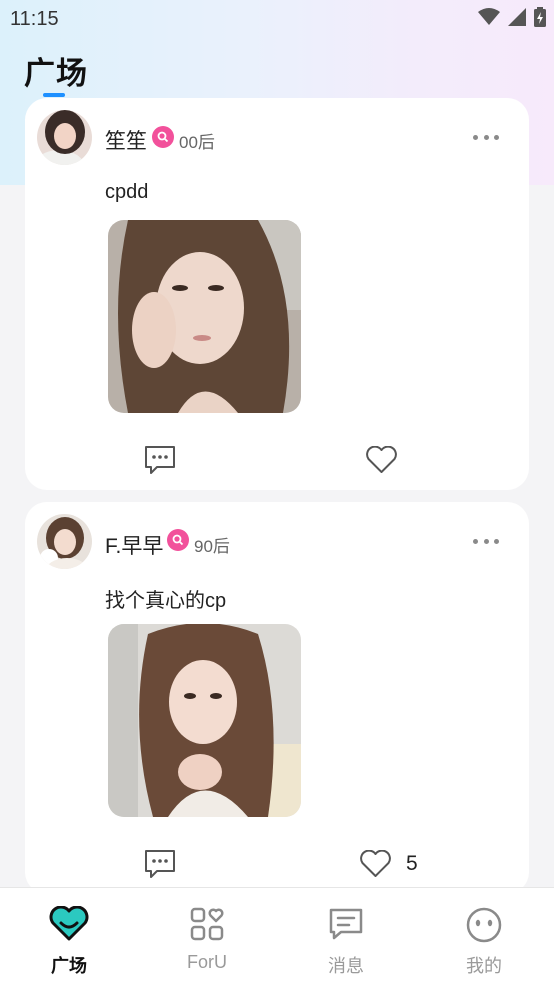 Image resolution: width=554 pixels, height=984 pixels. Describe the element at coordinates (517, 17) in the screenshot. I see `signal-icon` at that location.